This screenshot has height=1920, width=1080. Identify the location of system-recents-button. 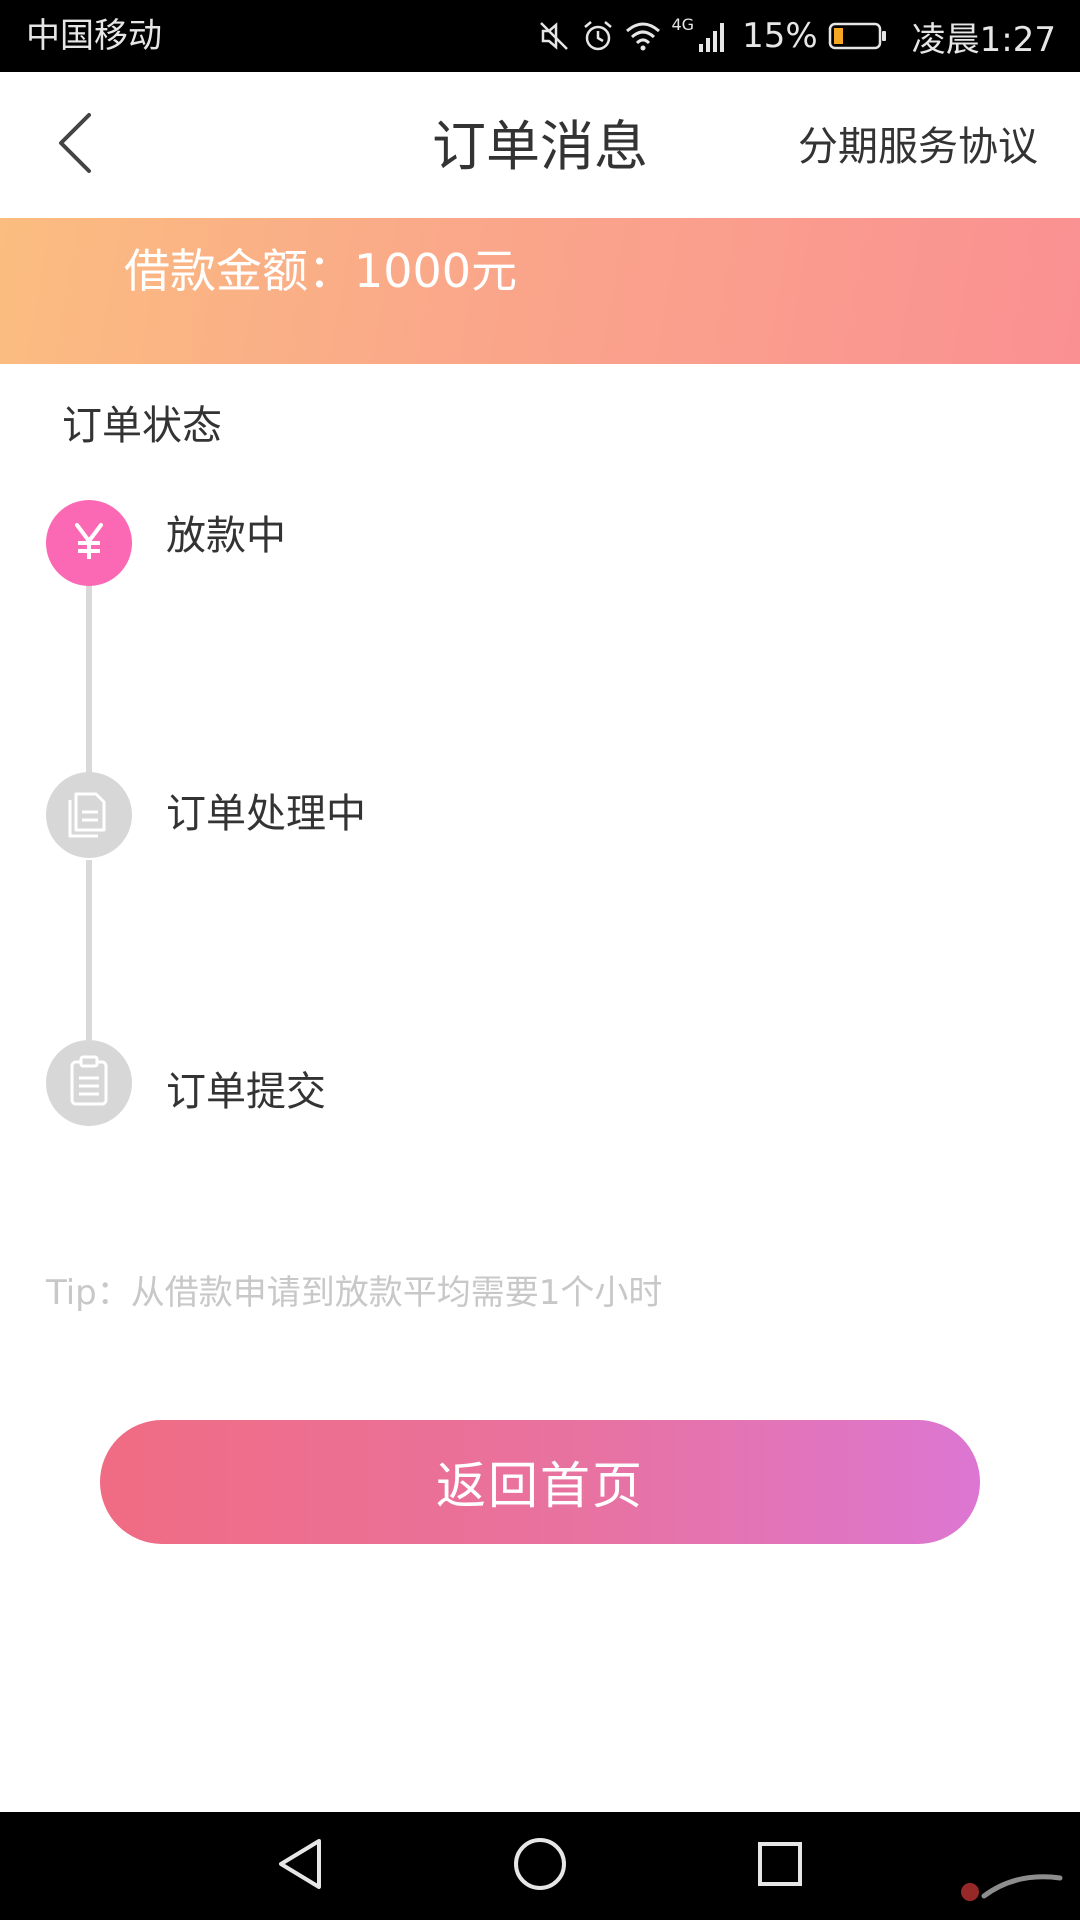
(780, 1866).